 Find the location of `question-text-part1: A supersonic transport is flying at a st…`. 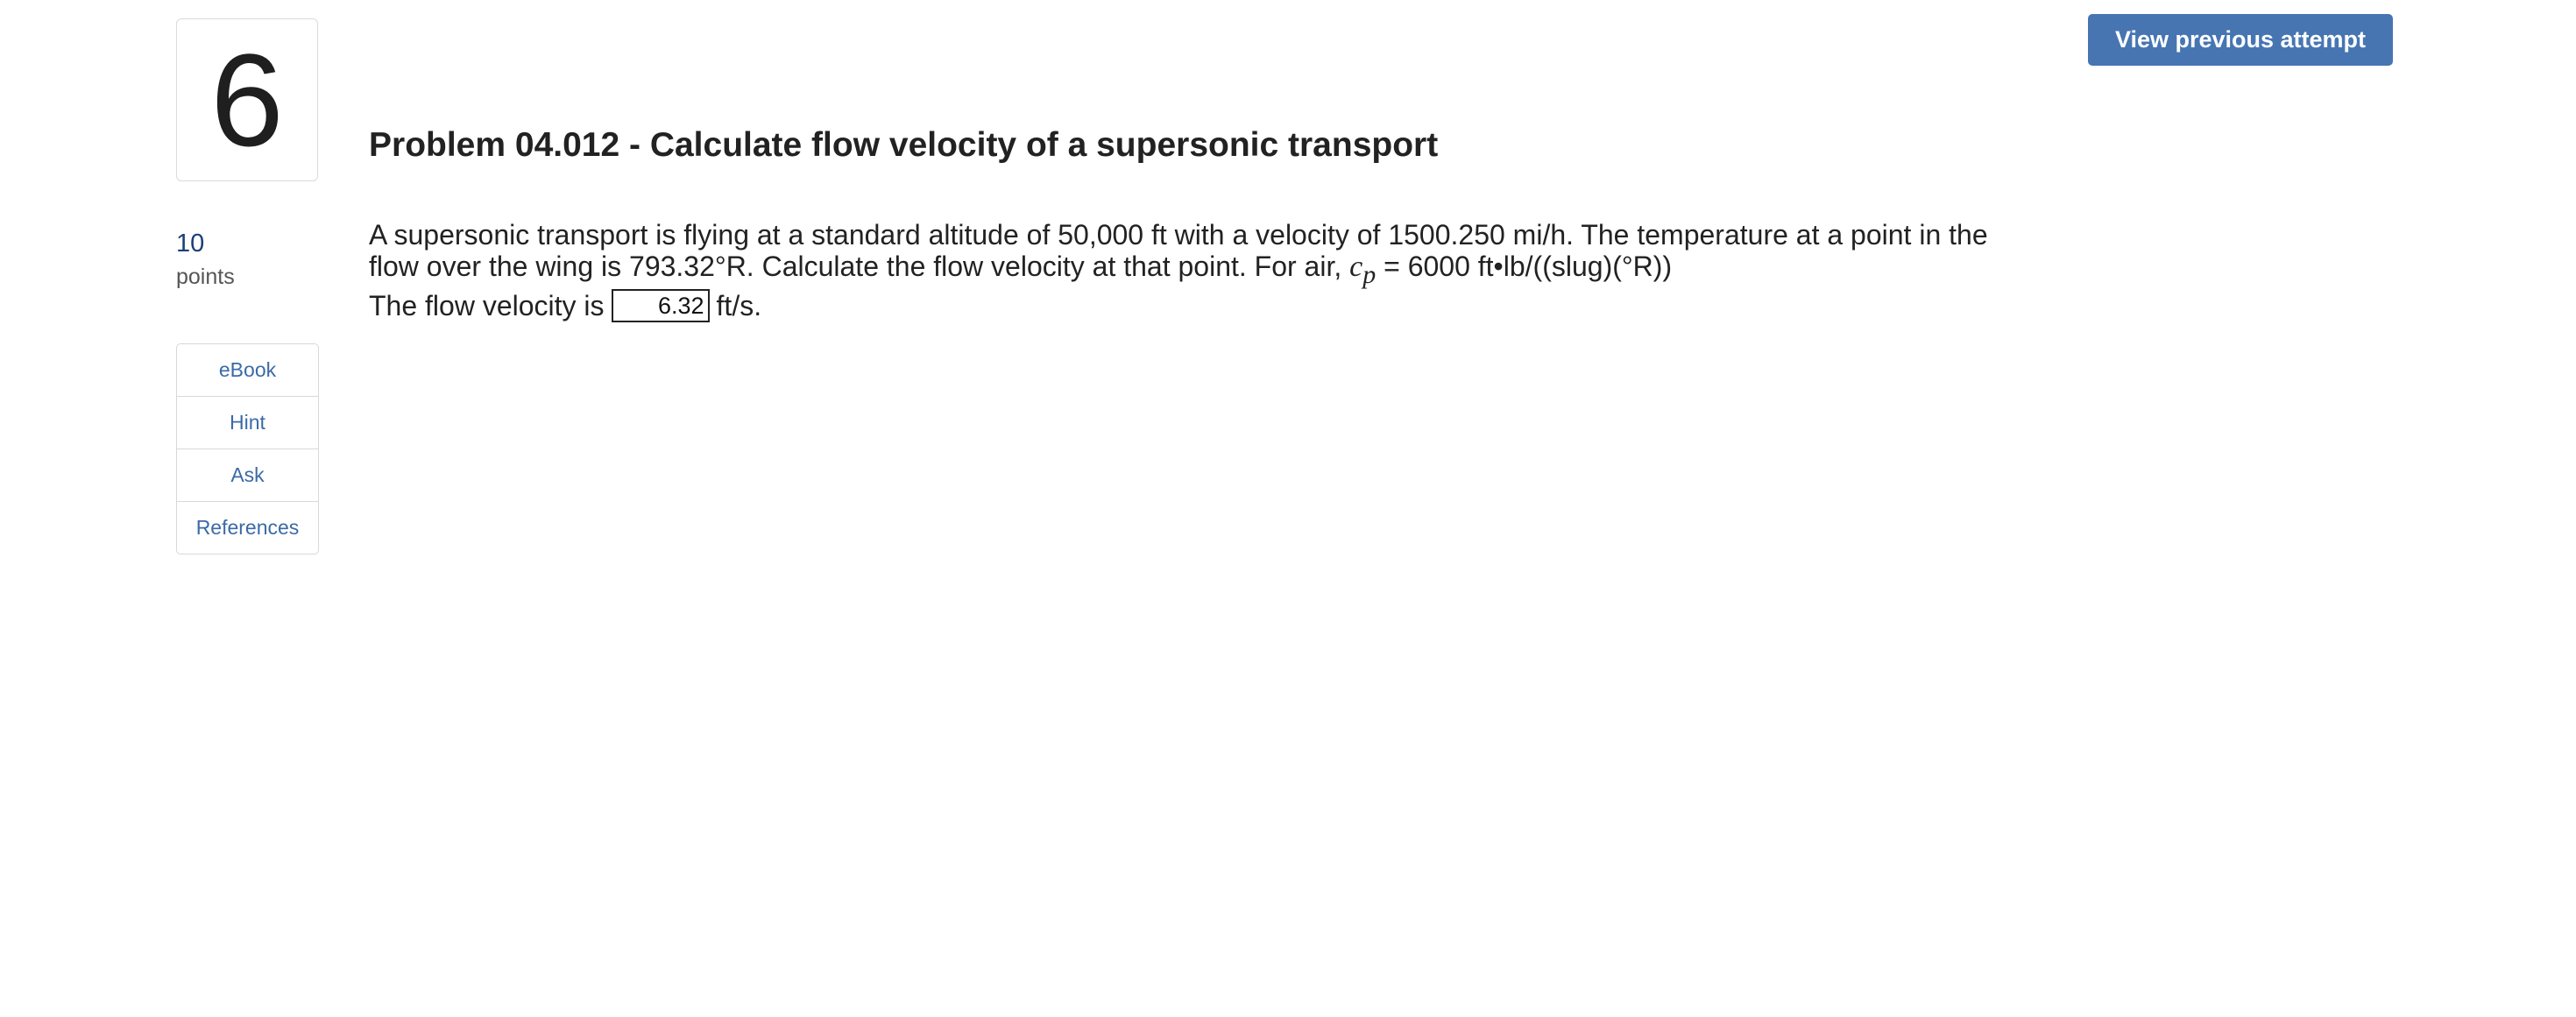

question-text-part1: A supersonic transport is flying at a st… is located at coordinates (1178, 250).